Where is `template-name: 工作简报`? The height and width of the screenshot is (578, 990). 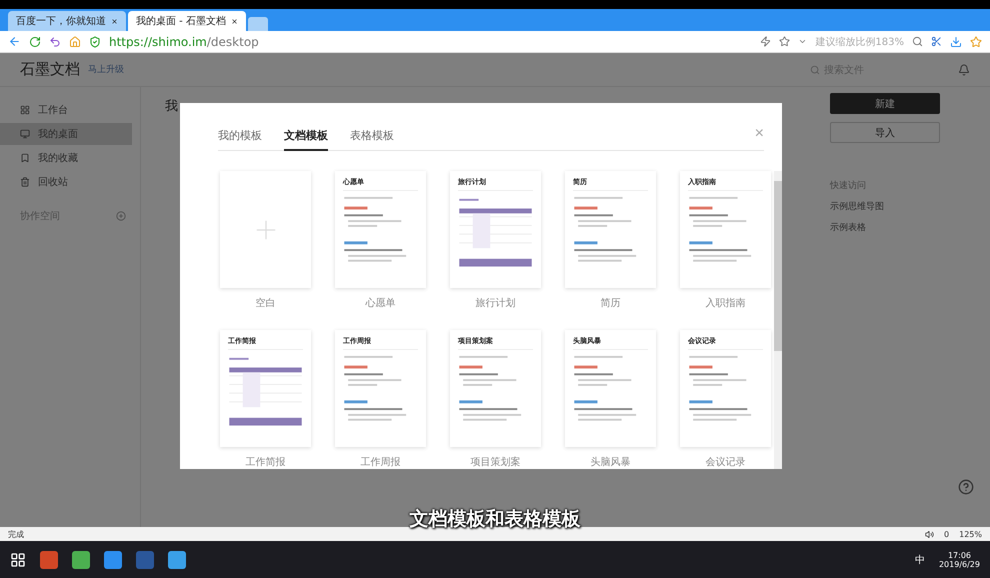
template-name: 工作简报 is located at coordinates (266, 462).